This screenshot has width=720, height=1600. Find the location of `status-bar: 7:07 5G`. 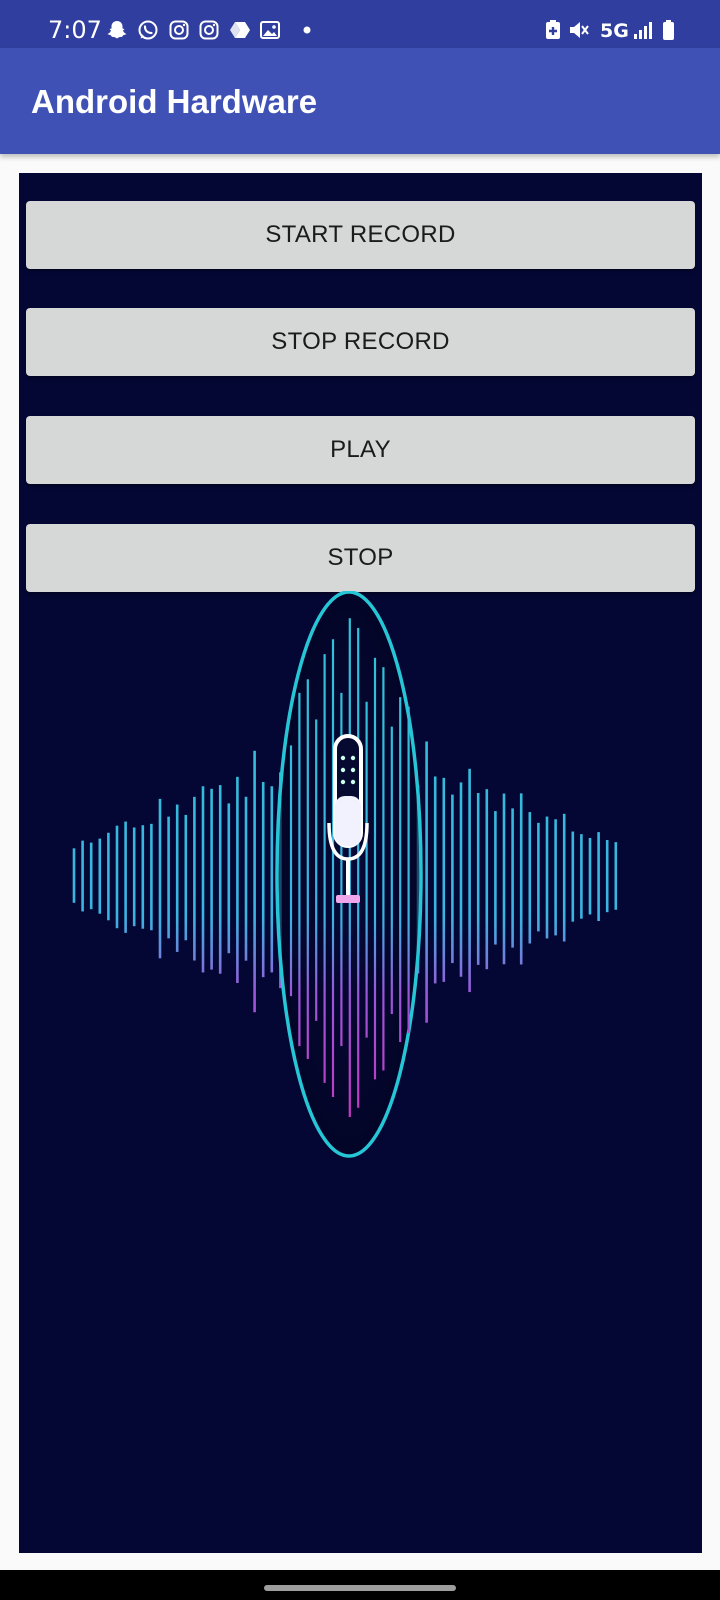

status-bar: 7:07 5G is located at coordinates (360, 24).